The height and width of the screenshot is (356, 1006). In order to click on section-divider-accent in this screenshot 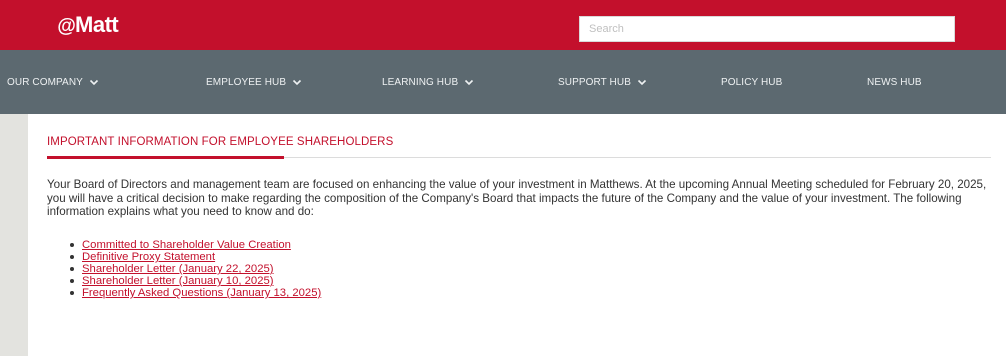, I will do `click(165, 157)`.